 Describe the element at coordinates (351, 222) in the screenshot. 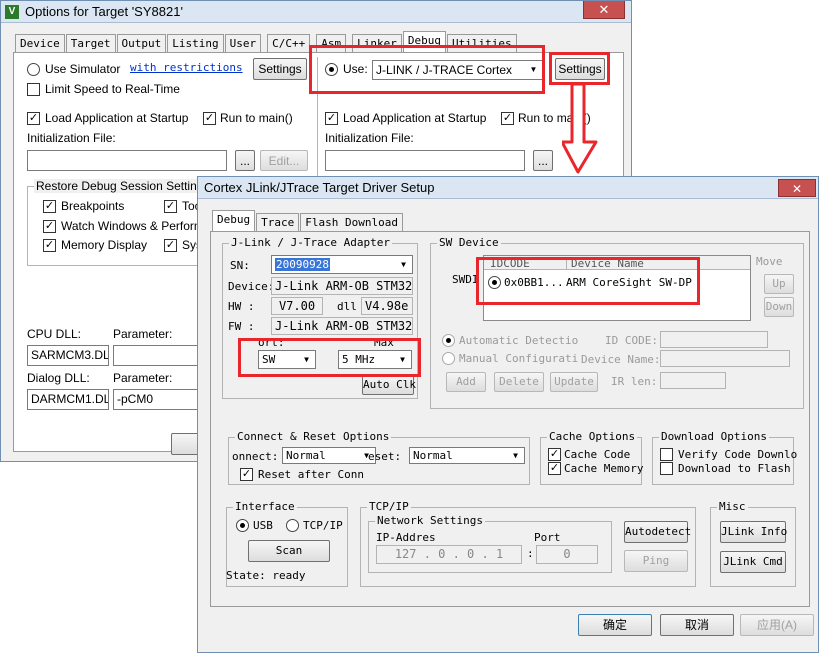

I see `tab-flash-download: Flash Download` at that location.